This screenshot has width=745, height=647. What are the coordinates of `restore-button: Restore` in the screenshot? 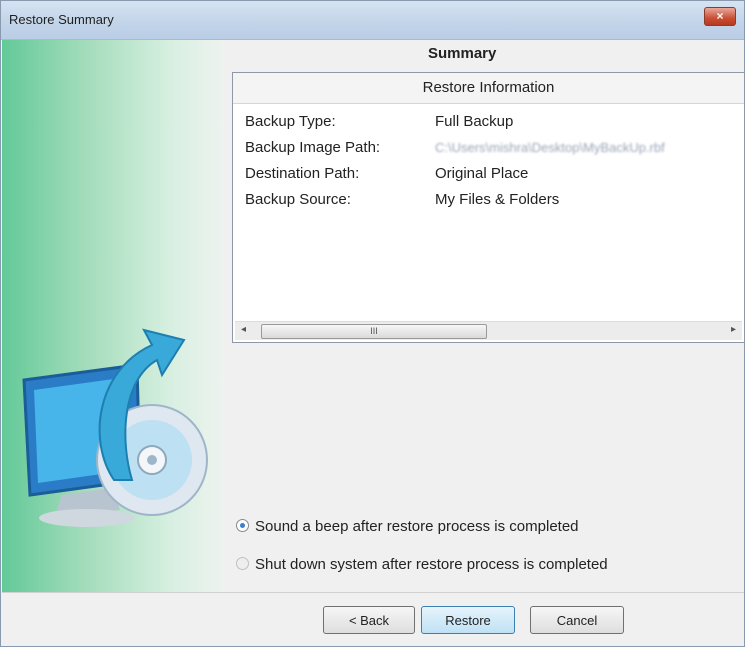 It's located at (468, 620).